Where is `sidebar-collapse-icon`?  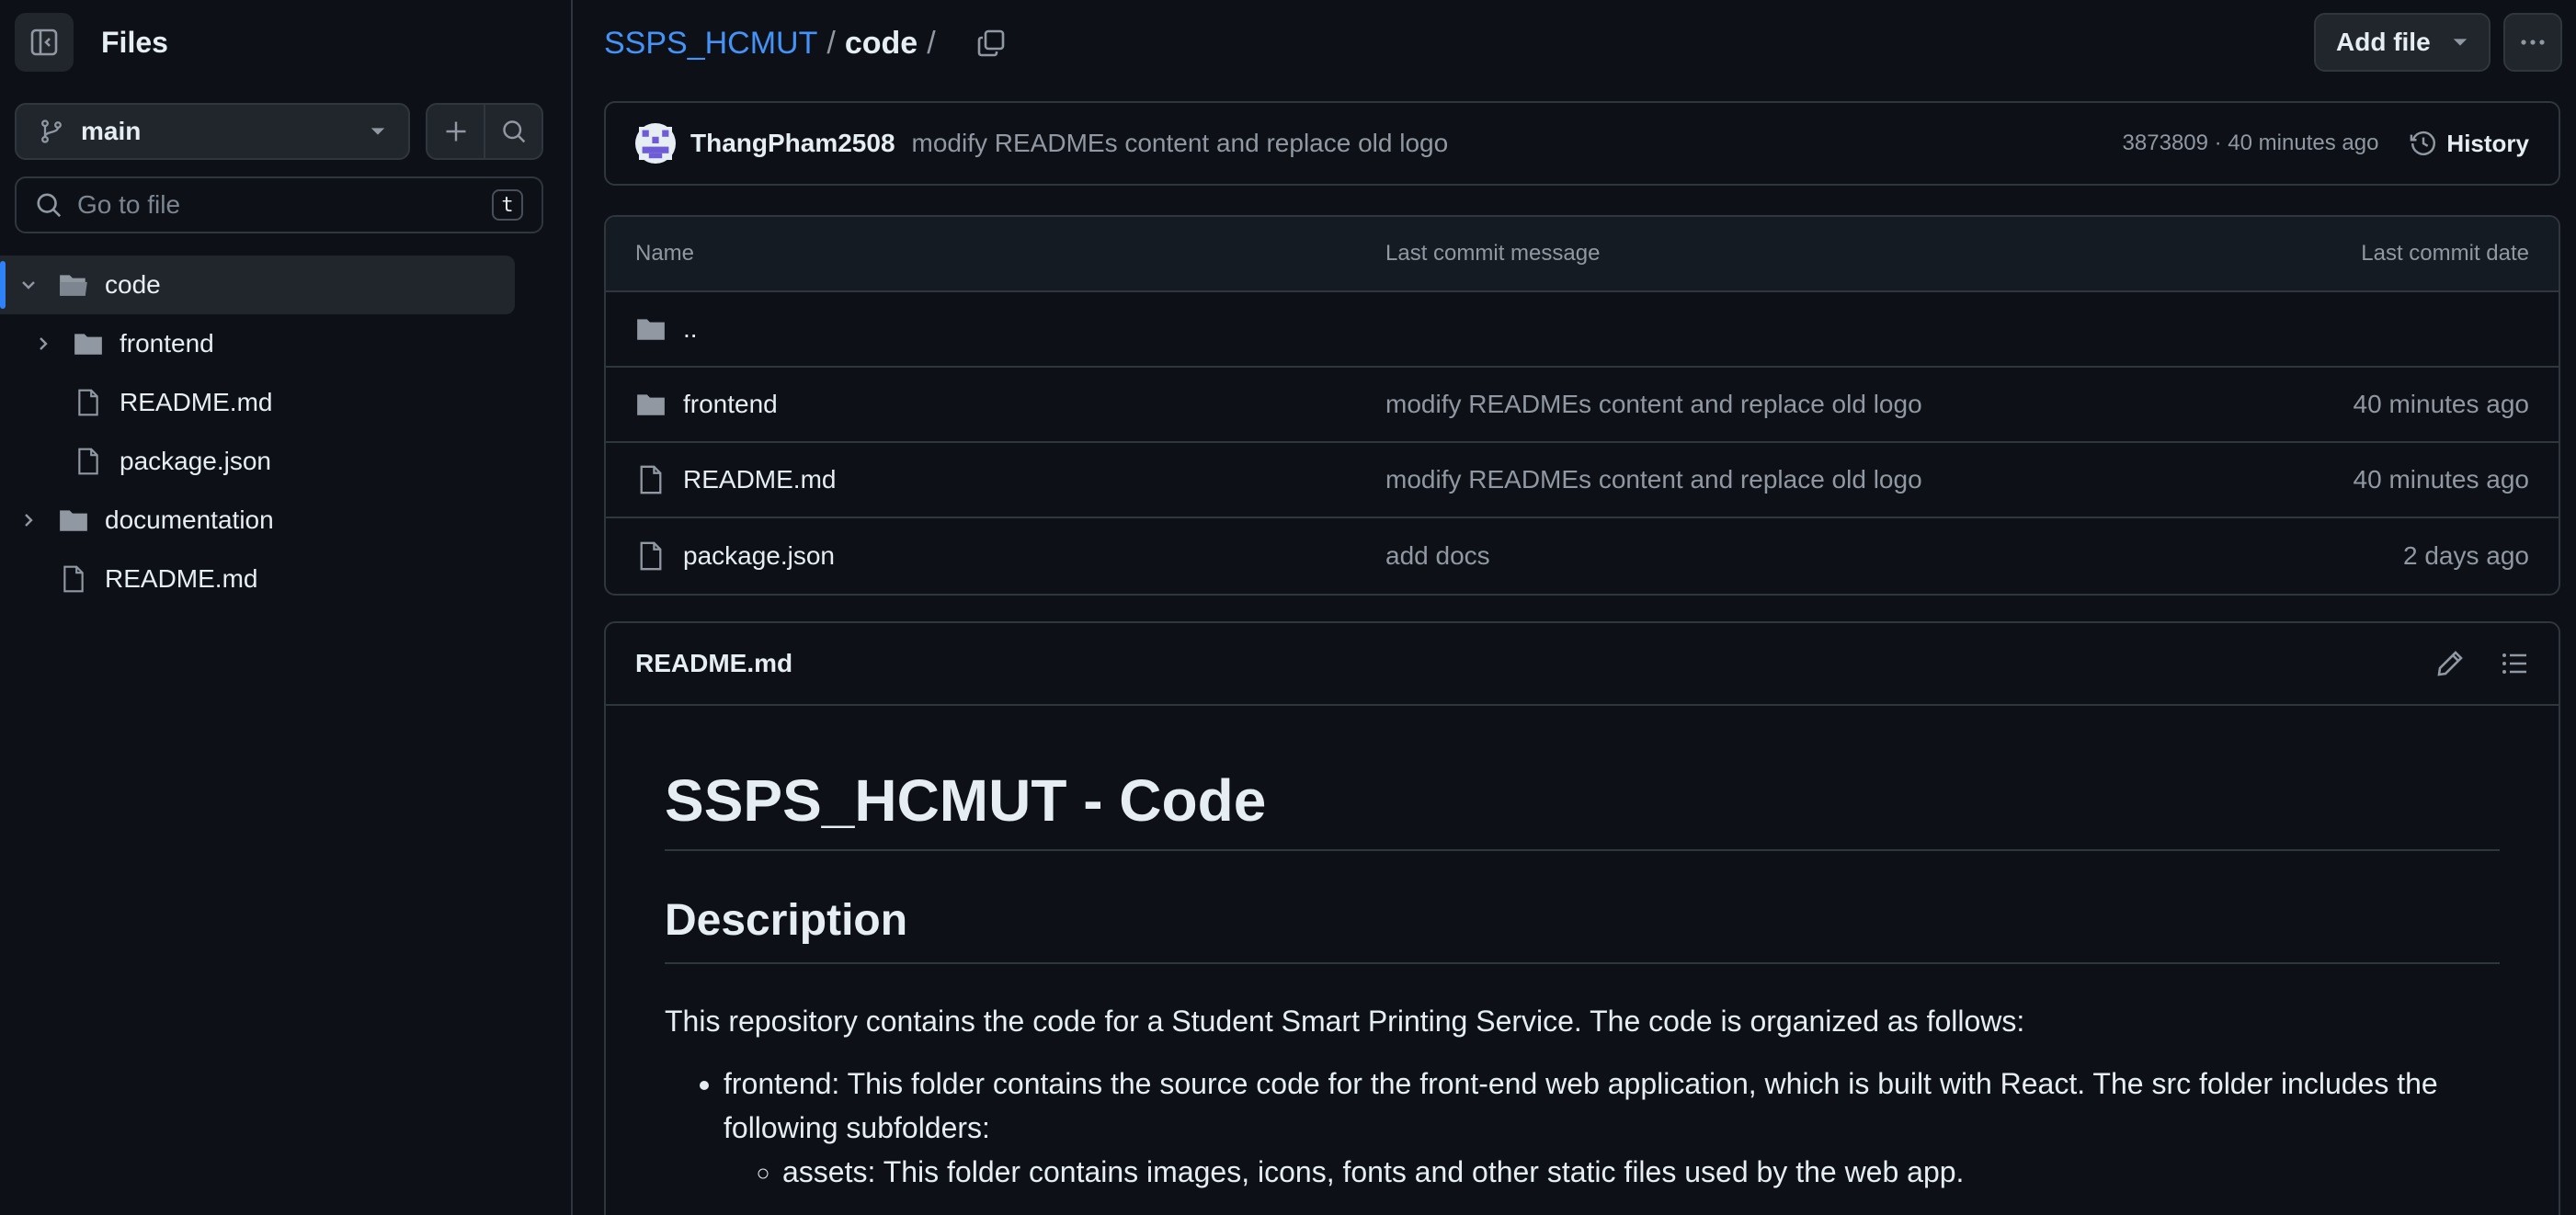
sidebar-collapse-icon is located at coordinates (44, 42).